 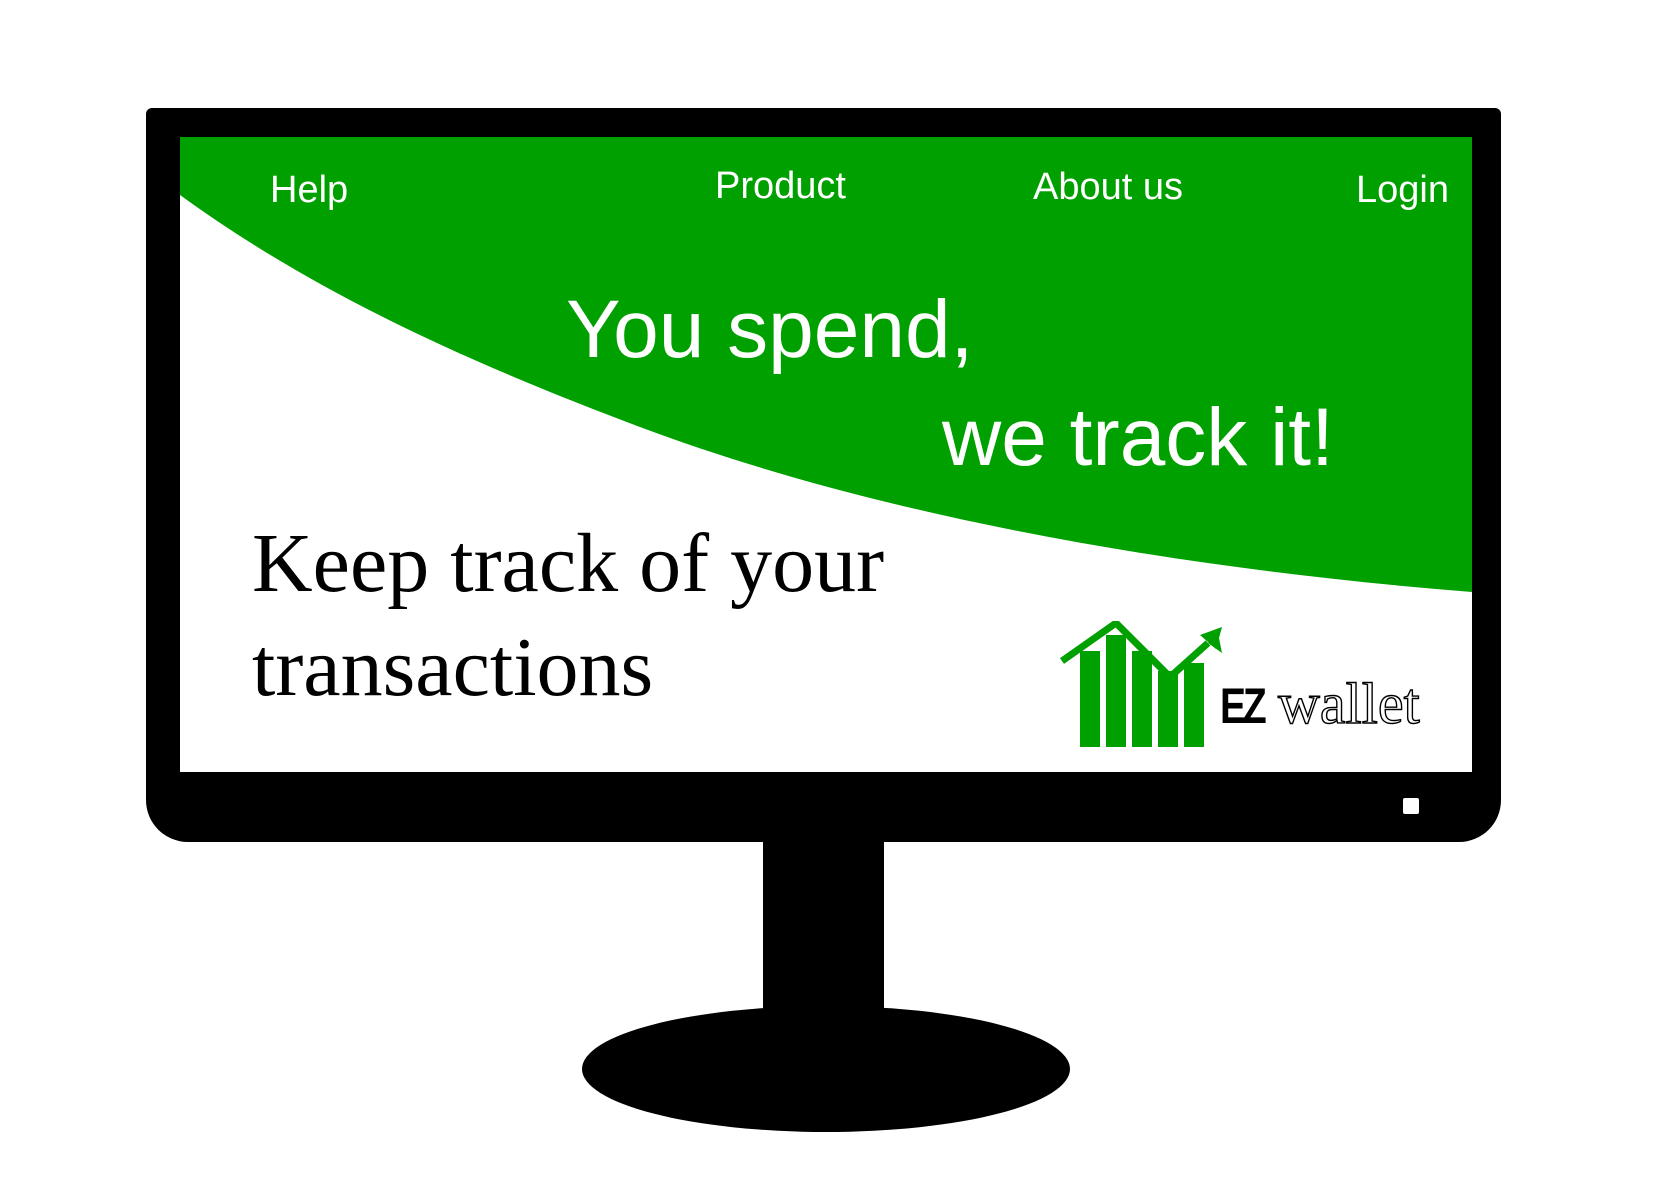 I want to click on logo-wallet-text: wallet, so click(x=1348, y=703).